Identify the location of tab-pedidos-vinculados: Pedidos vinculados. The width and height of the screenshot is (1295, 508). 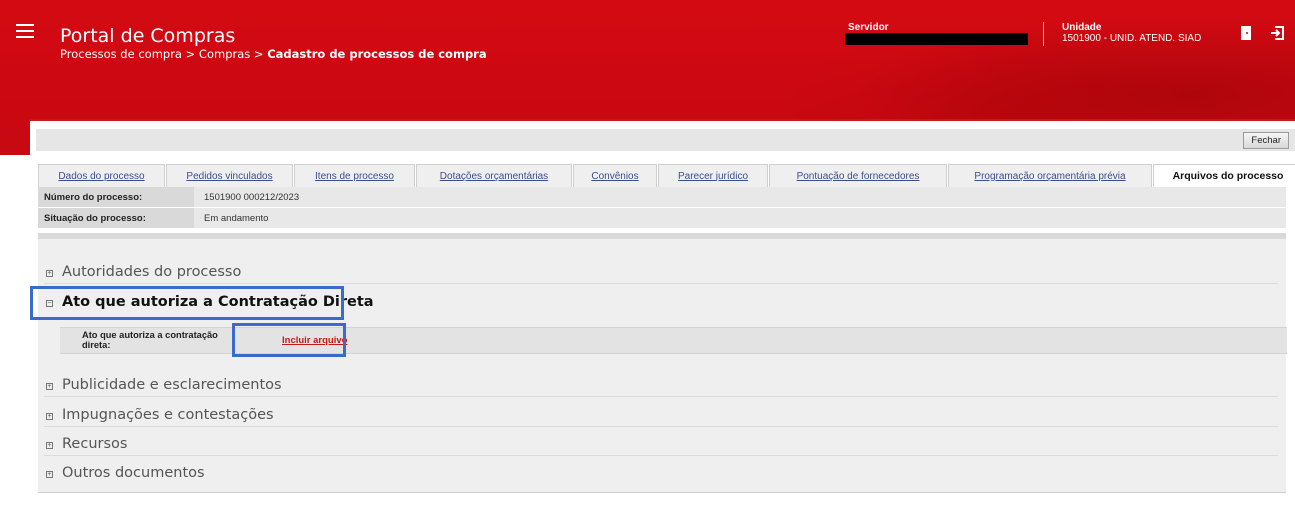
(229, 175).